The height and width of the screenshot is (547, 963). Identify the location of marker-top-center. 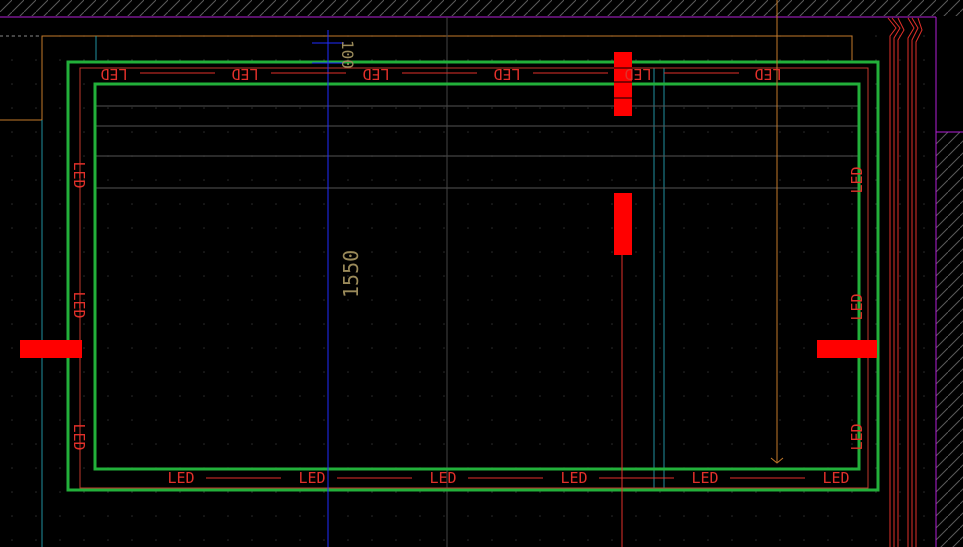
(623, 84).